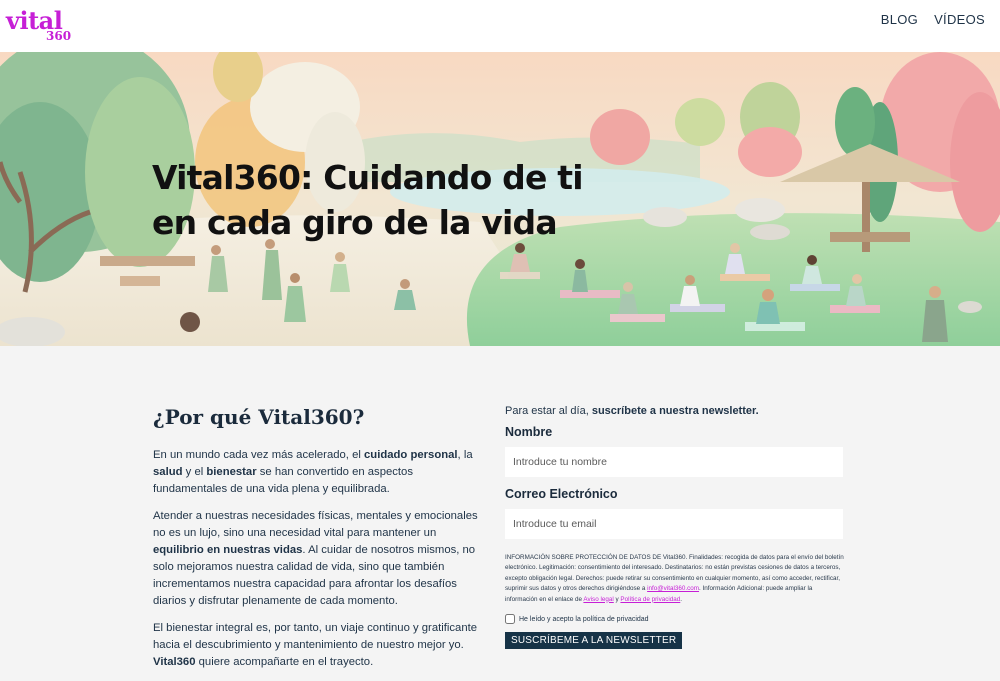 Image resolution: width=1000 pixels, height=681 pixels. I want to click on name-input, so click(674, 462).